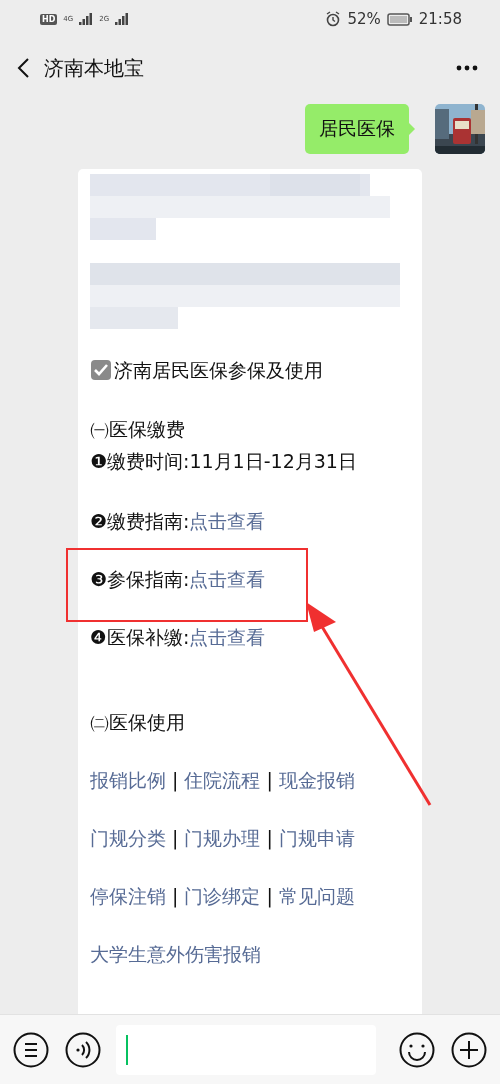 This screenshot has width=500, height=1084. Describe the element at coordinates (218, 370) in the screenshot. I see `card-title: 济南居民医保参保及使用` at that location.